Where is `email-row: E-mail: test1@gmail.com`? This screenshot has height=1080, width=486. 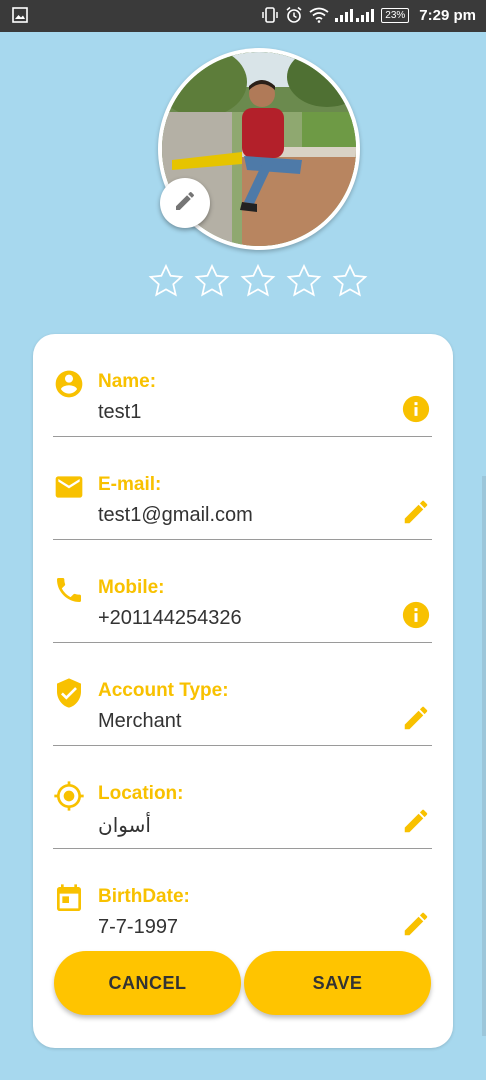 email-row: E-mail: test1@gmail.com is located at coordinates (243, 500).